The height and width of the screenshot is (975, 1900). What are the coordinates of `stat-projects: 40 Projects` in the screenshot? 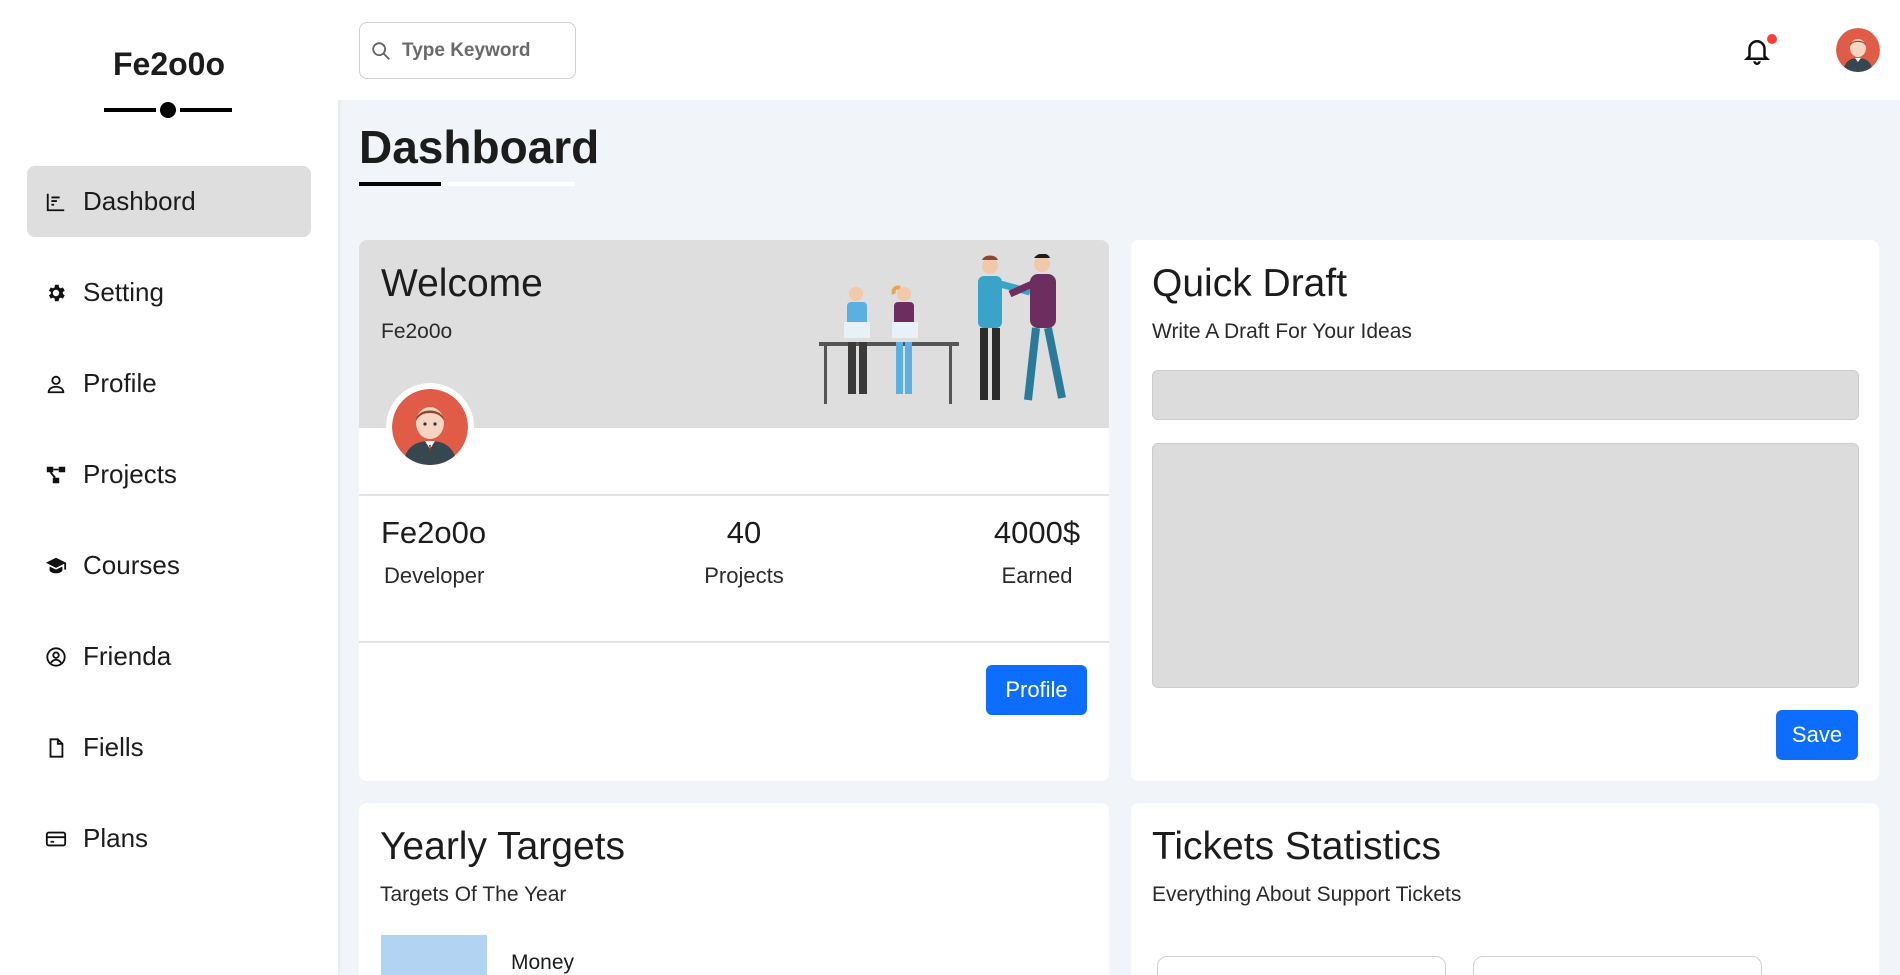 It's located at (744, 552).